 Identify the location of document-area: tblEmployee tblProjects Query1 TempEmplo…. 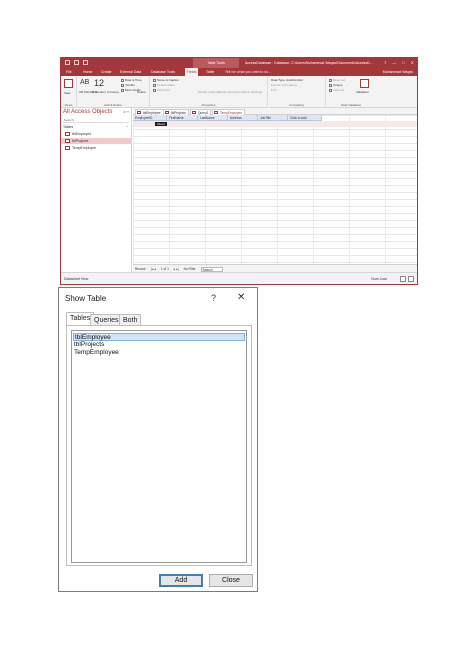
(275, 190).